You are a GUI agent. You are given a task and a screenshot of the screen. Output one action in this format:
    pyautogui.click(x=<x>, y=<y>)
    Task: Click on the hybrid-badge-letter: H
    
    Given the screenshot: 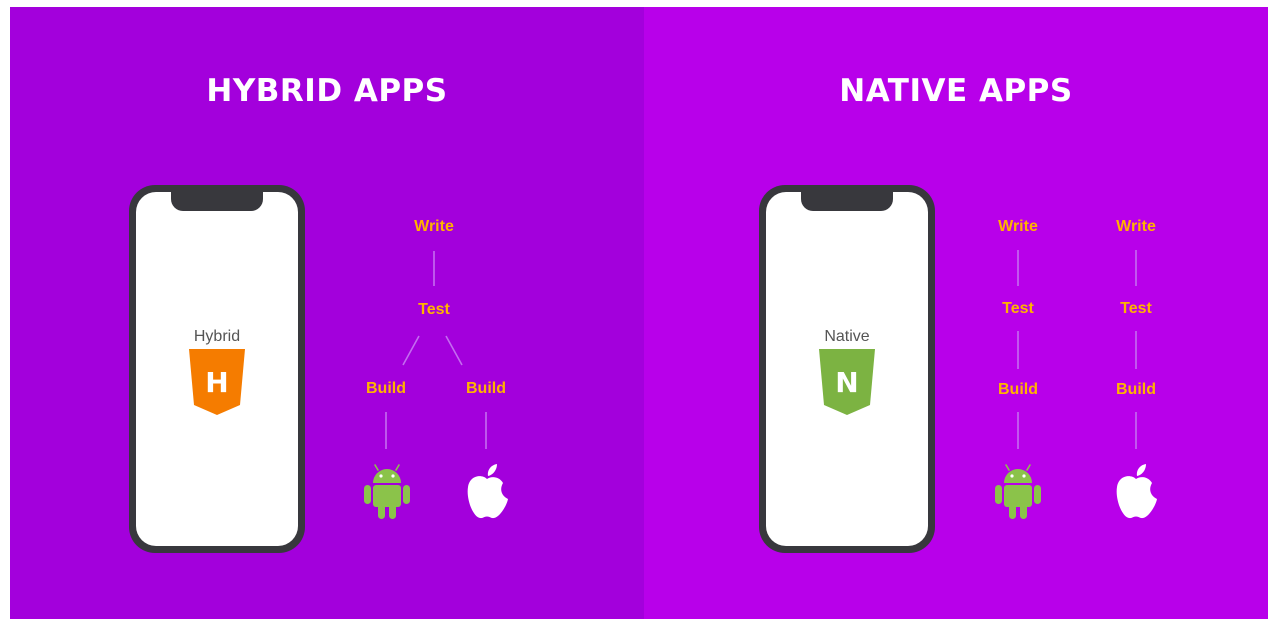 What is the action you would take?
    pyautogui.click(x=216, y=382)
    